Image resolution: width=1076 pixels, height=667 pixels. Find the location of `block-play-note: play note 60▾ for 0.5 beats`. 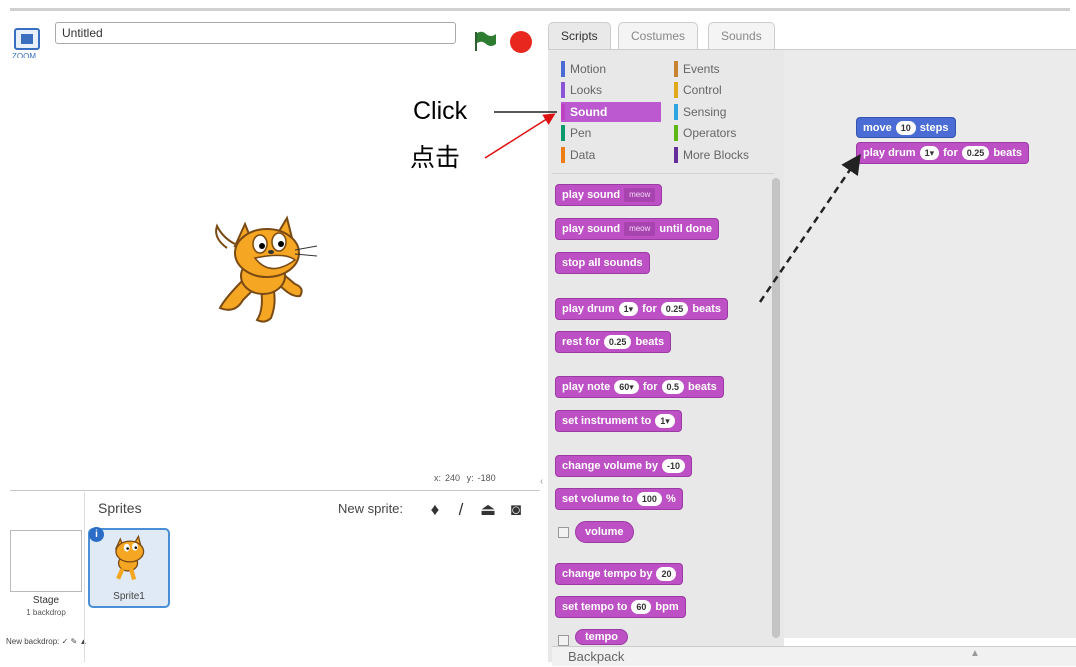

block-play-note: play note 60▾ for 0.5 beats is located at coordinates (639, 387).